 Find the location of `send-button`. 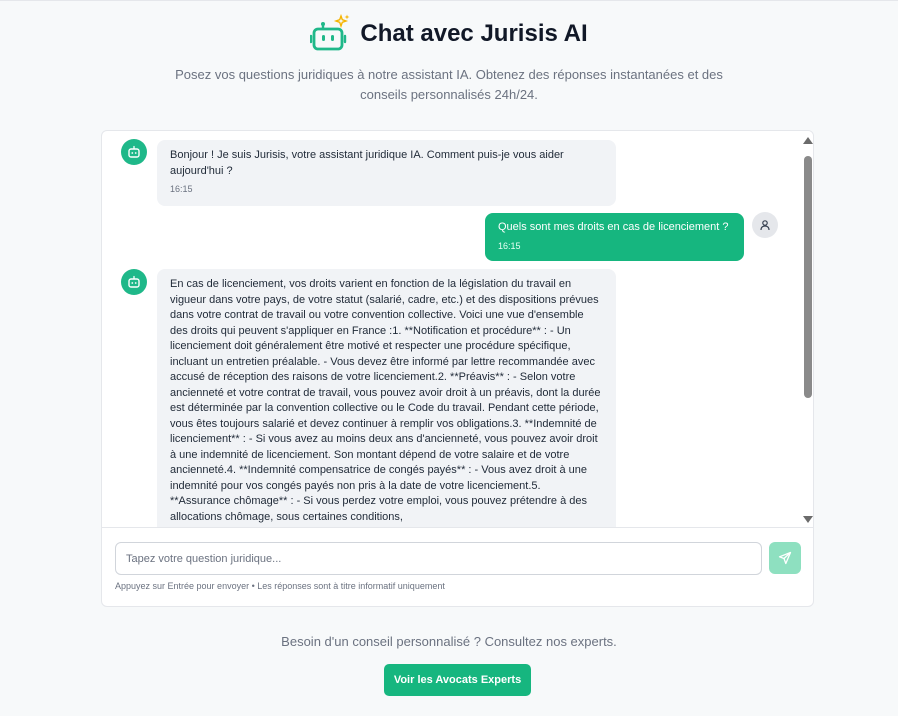

send-button is located at coordinates (785, 558).